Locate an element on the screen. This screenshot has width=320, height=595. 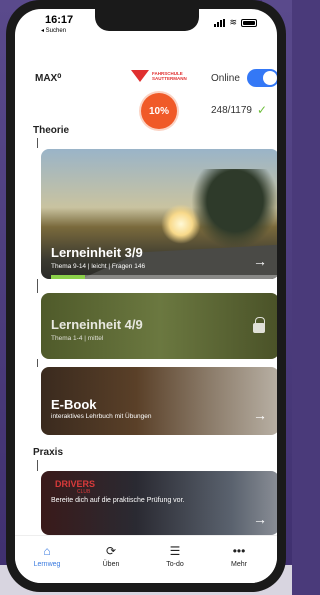
online-toggle is located at coordinates (262, 78).